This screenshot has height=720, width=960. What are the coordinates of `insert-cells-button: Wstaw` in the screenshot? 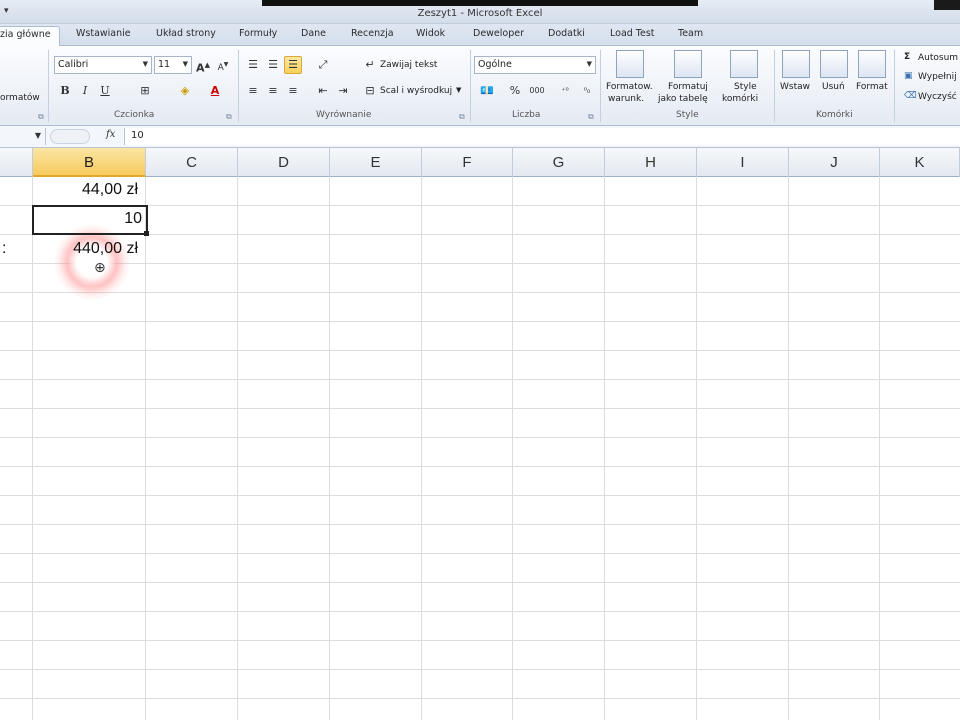 It's located at (795, 87).